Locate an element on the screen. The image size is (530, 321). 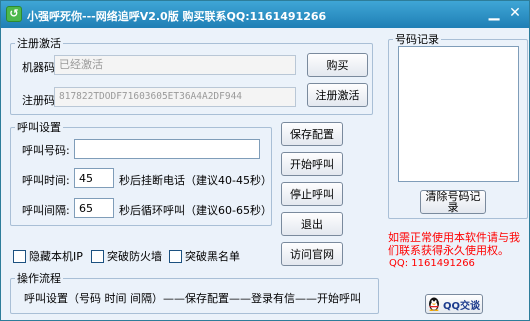
start-call-button: 开始呼叫 is located at coordinates (312, 164).